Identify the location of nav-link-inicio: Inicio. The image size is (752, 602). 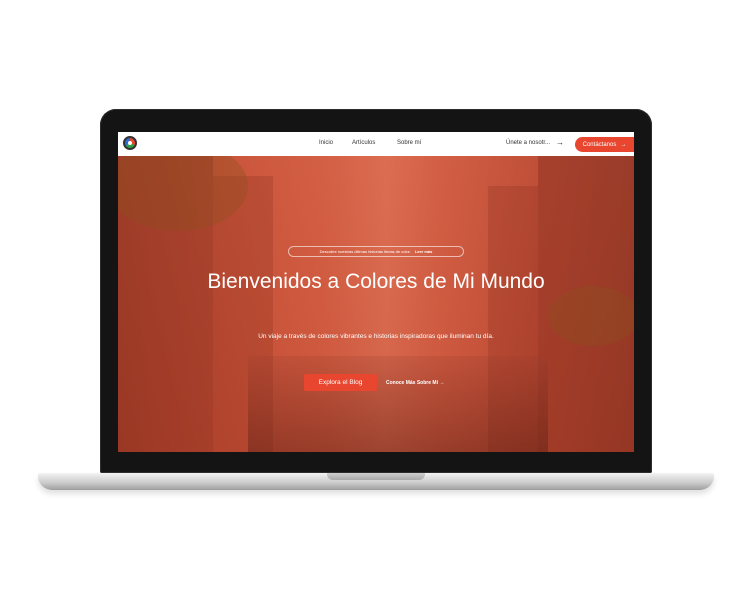
(326, 143).